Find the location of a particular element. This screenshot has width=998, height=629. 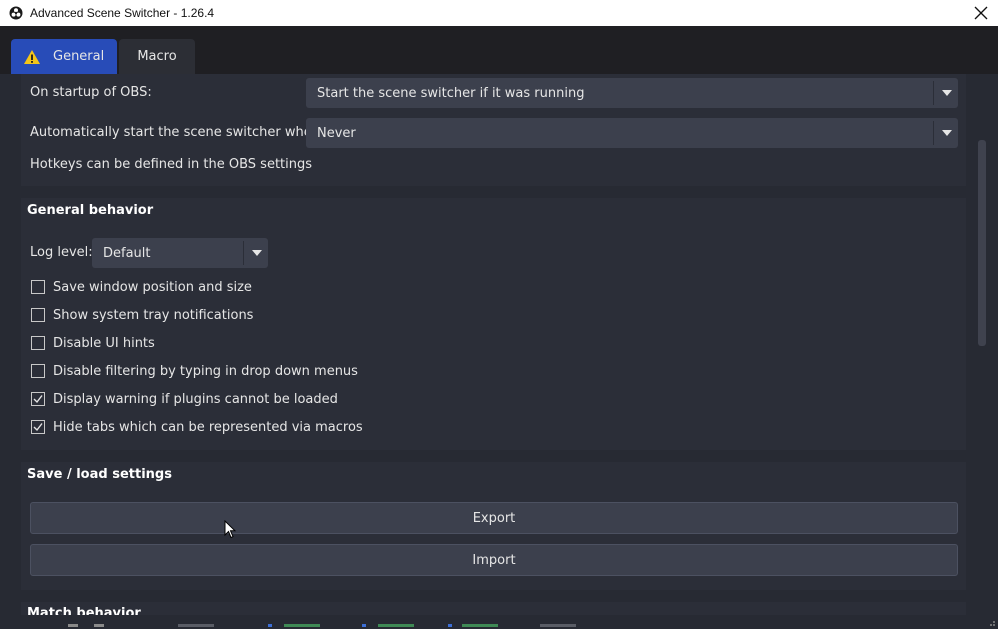

general-behavior-heading: General behavior is located at coordinates (90, 210).